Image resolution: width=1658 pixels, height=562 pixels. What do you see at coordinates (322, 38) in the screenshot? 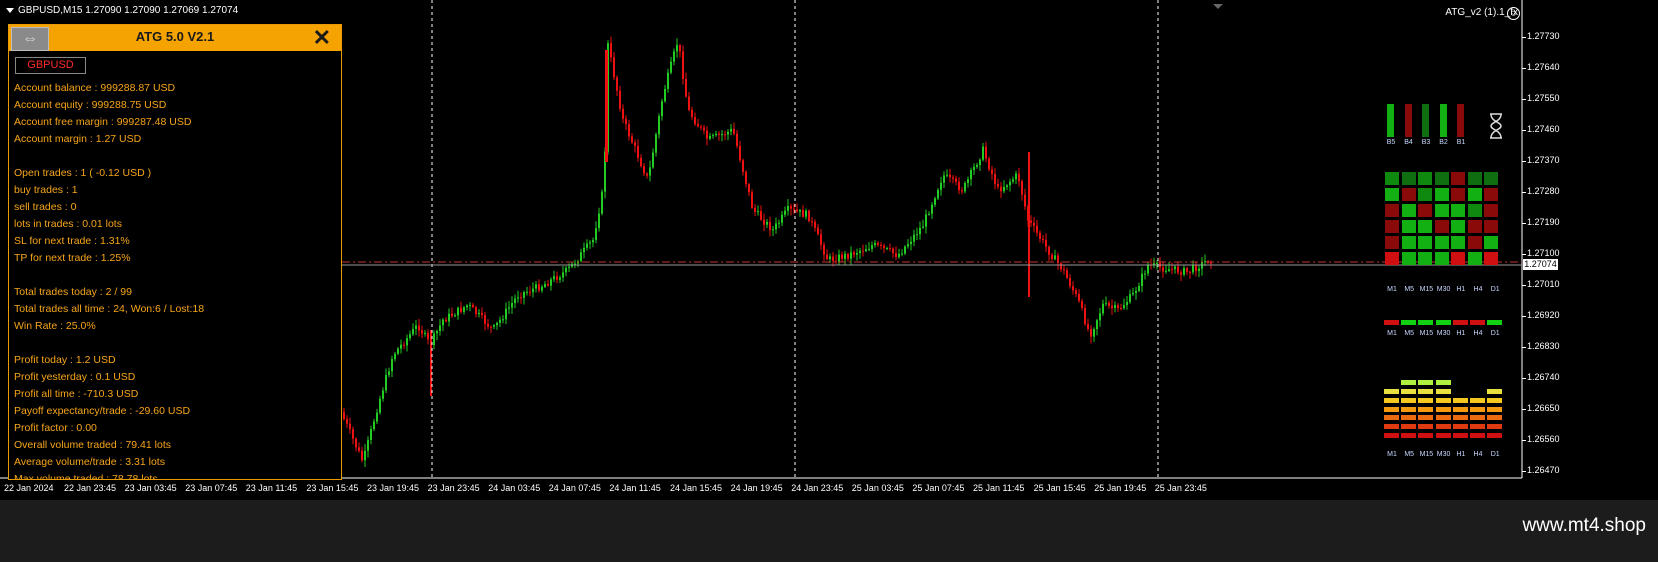
I see `close-icon: ✕` at bounding box center [322, 38].